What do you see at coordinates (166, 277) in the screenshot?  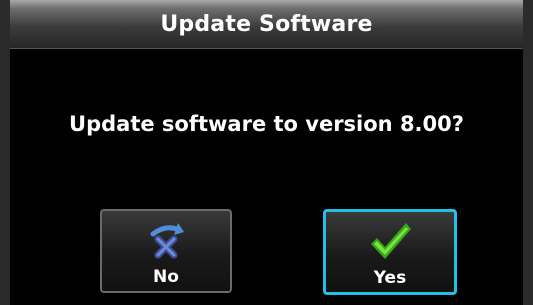 I see `no-button-label: No` at bounding box center [166, 277].